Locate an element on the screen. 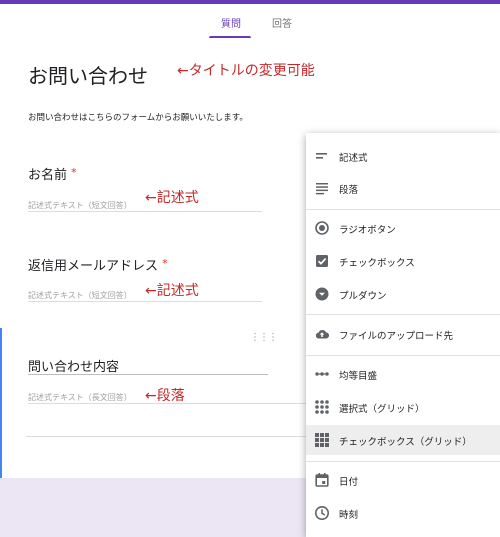  menu-item-label: ファイルのアップロード先 is located at coordinates (396, 336).